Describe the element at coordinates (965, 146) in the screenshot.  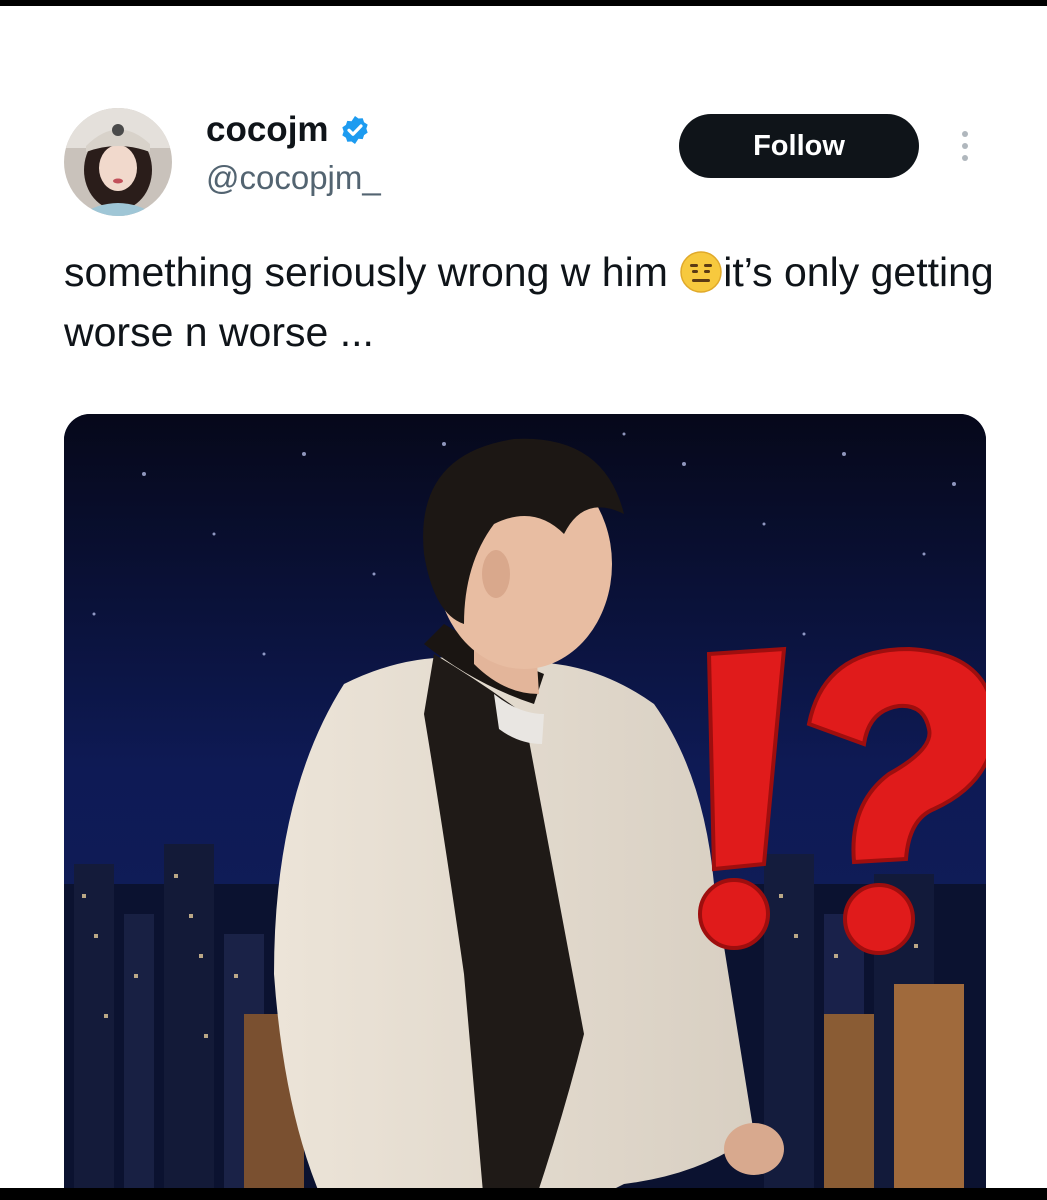
I see `more-vertical-icon` at that location.